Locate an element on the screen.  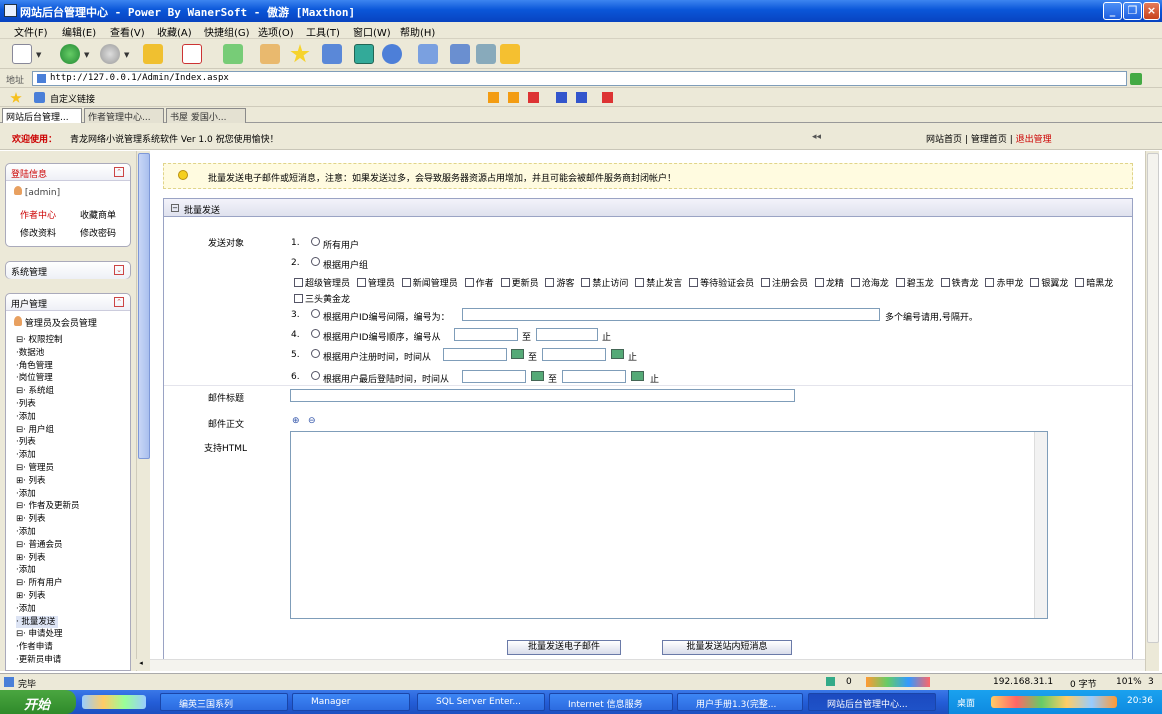
textarea-scrollbar is located at coordinates (1040, 525).